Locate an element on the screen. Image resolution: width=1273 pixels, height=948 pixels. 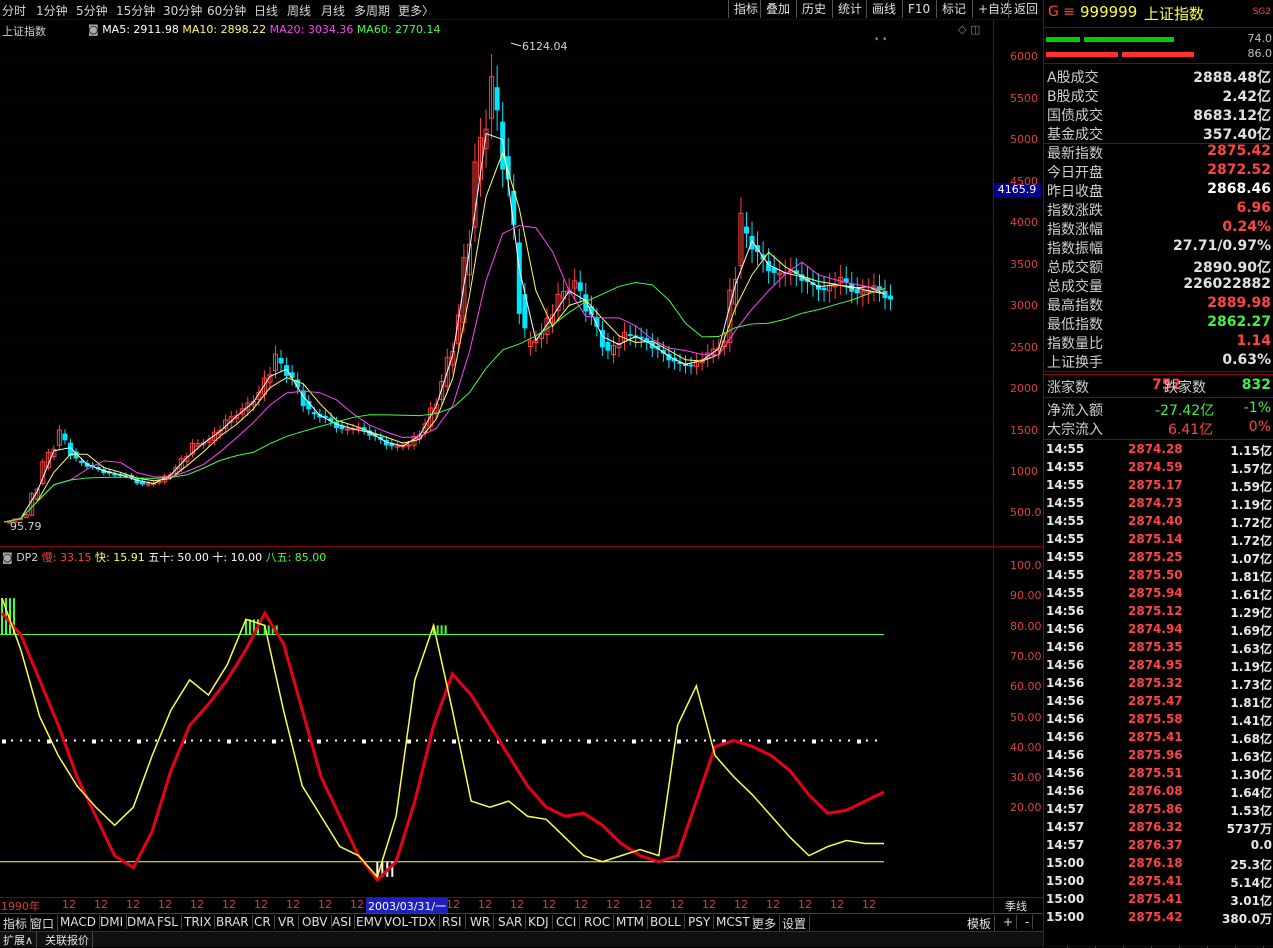
tick-row: 14:57 2875.86 1.53亿 is located at coordinates (1159, 811).